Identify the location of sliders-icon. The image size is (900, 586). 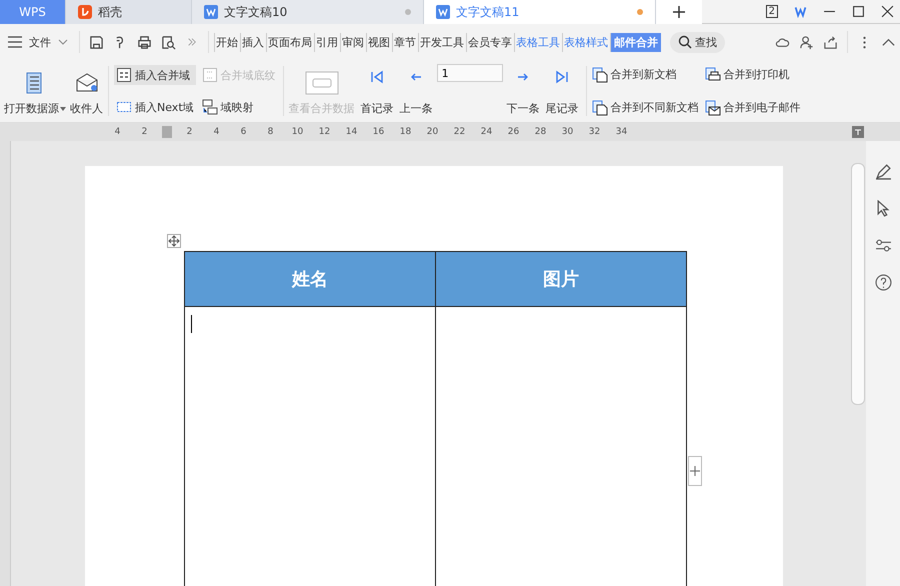
(883, 245).